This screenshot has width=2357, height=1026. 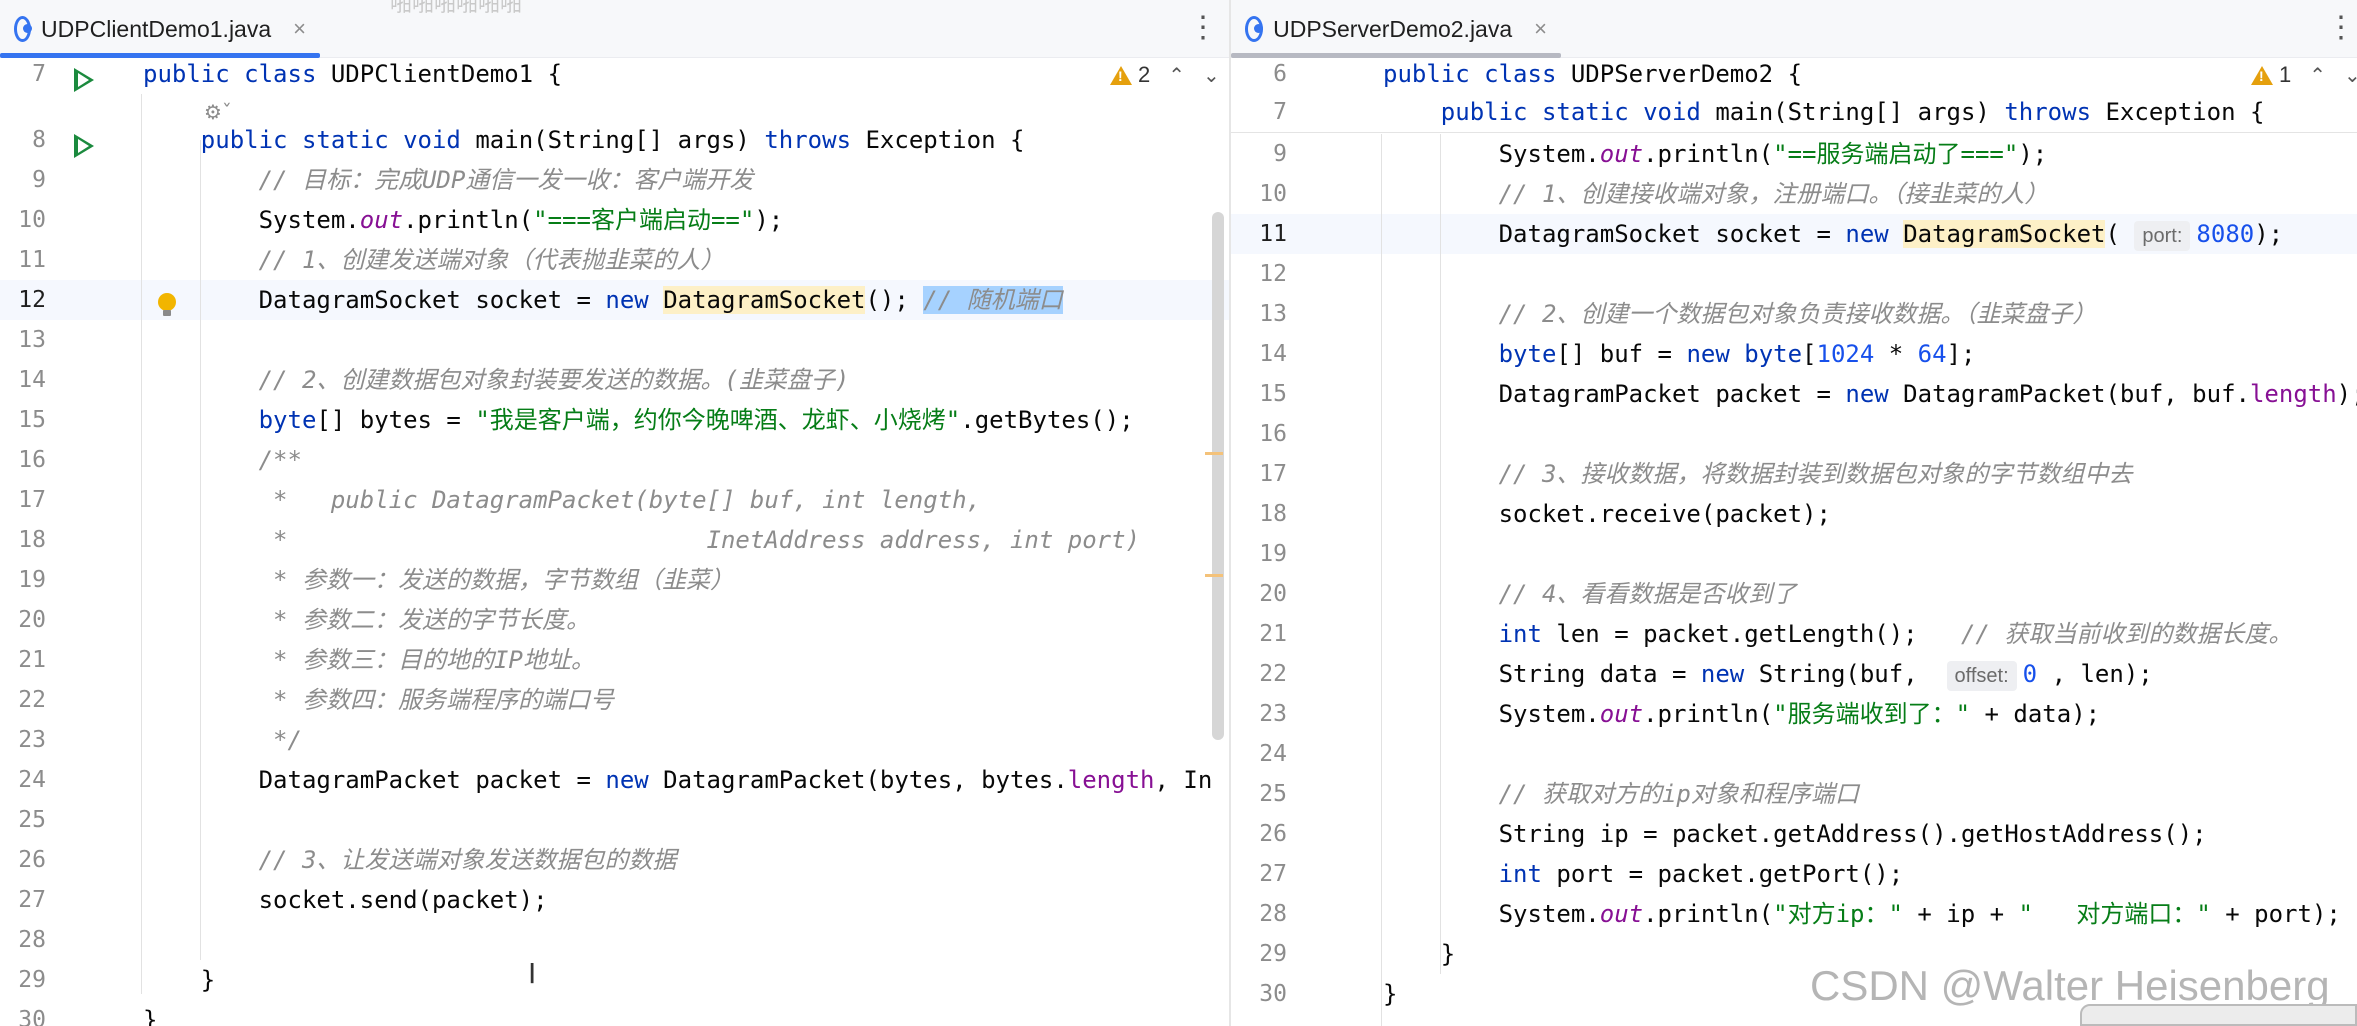 I want to click on code-line: 14 byte[] buf = new byte[1024 * 64];, so click(x=1794, y=354).